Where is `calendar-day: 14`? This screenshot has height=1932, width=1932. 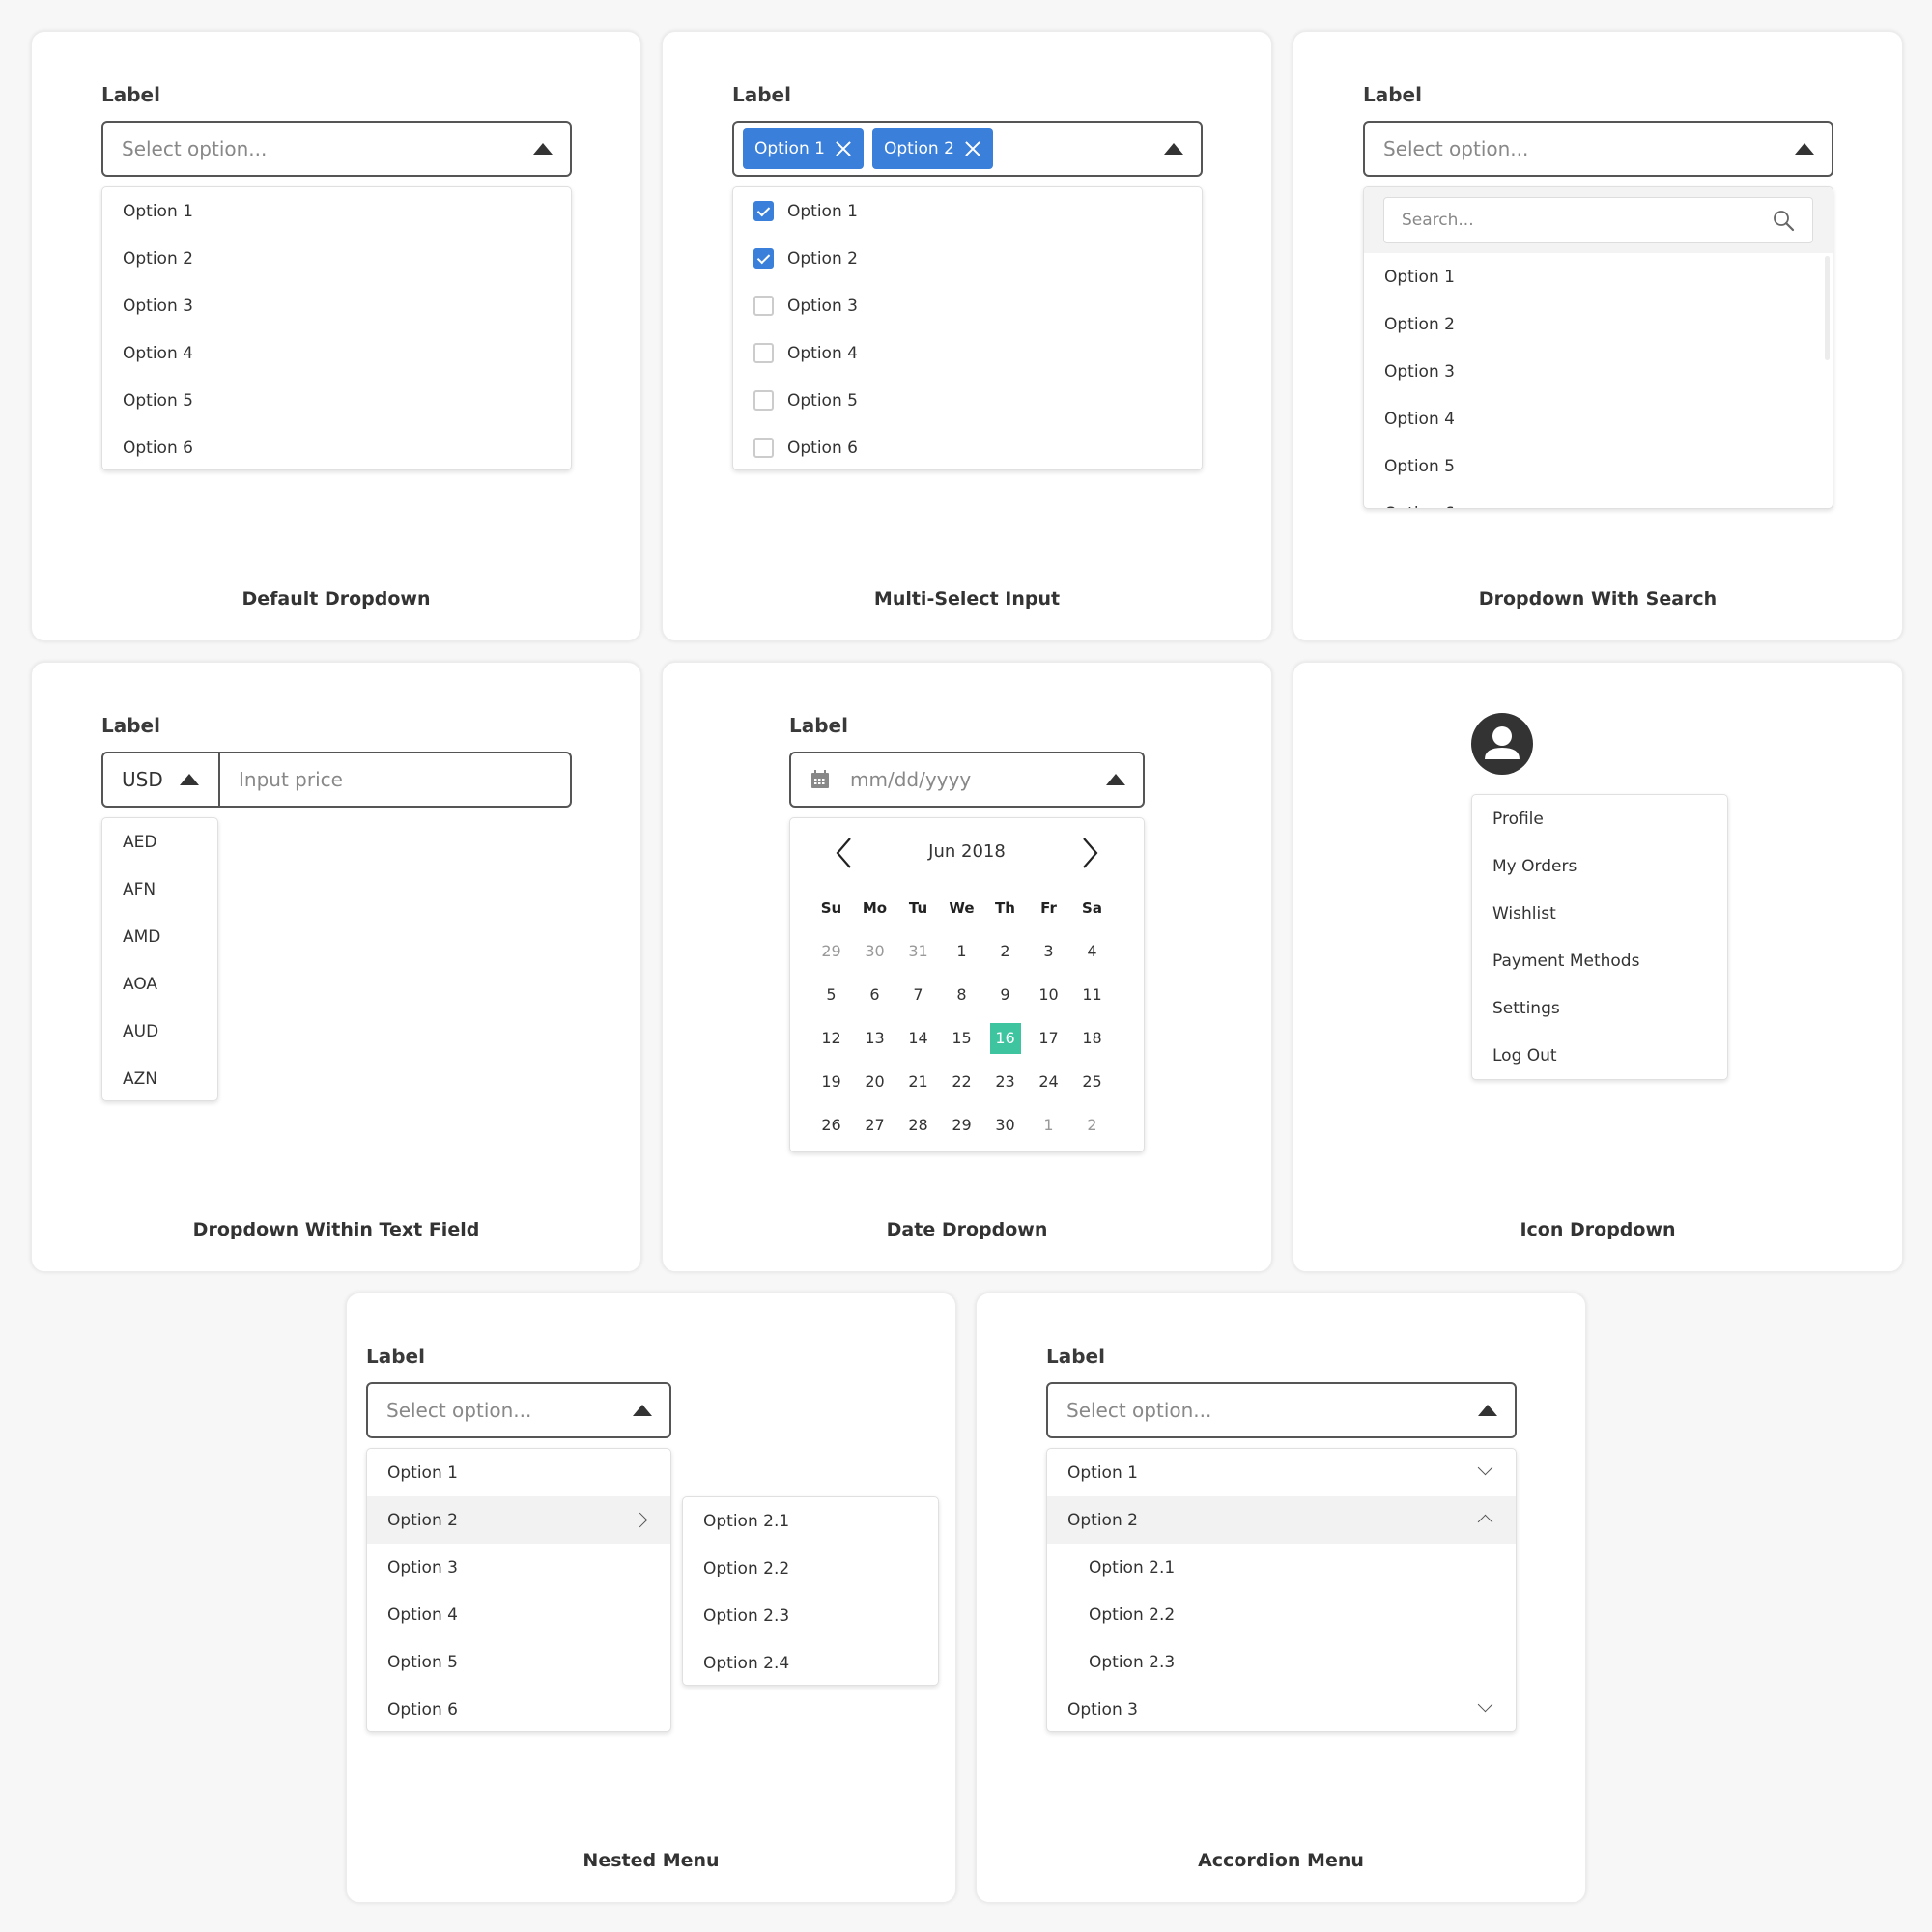 calendar-day: 14 is located at coordinates (918, 1038).